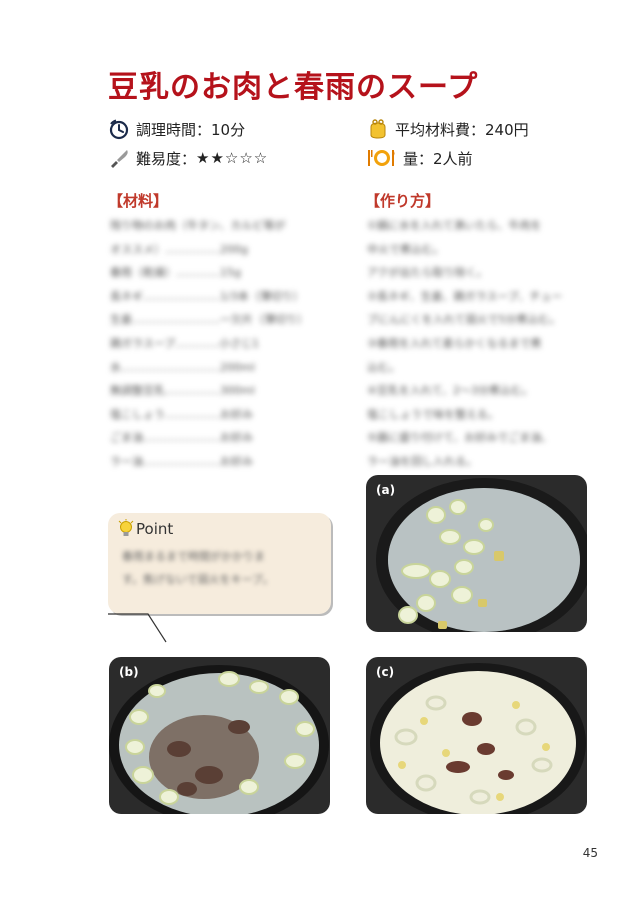  I want to click on ingredient-line: 残り物のお肉（牛タン、カルビ等が, so click(198, 225).